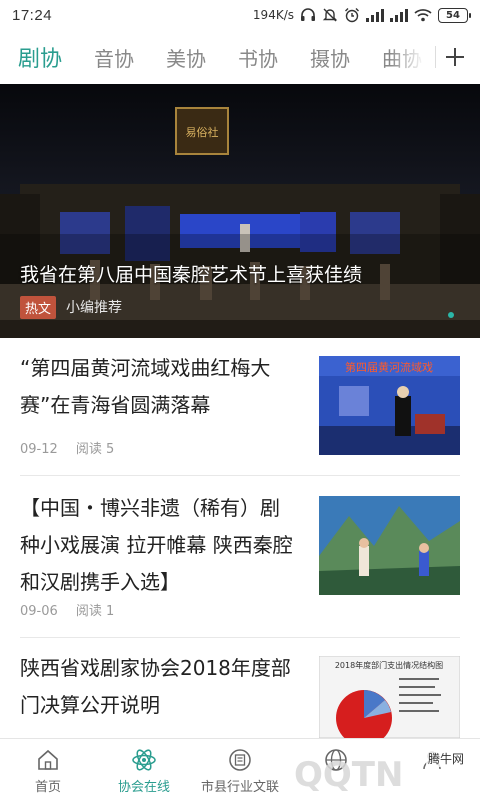 This screenshot has height=800, width=480. What do you see at coordinates (451, 315) in the screenshot?
I see `carousel-indicator` at bounding box center [451, 315].